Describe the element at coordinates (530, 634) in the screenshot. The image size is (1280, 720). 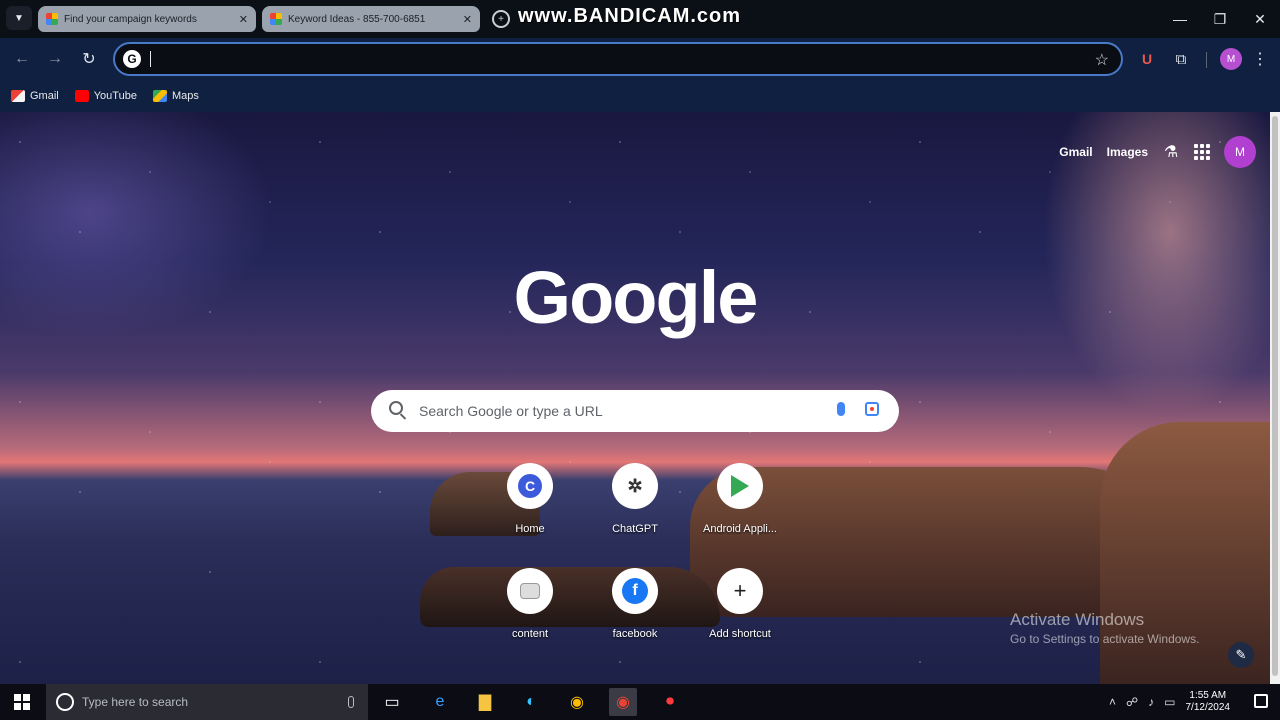
I see `shortcut-label: content` at that location.